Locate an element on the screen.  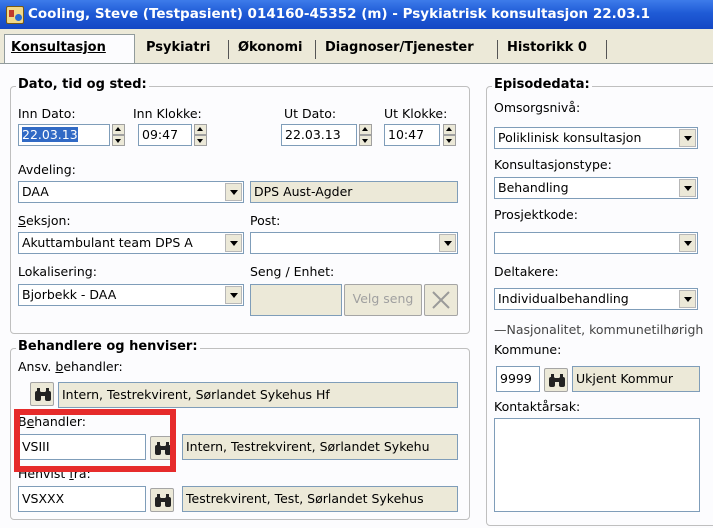
ansv-lookup-button is located at coordinates (42, 394).